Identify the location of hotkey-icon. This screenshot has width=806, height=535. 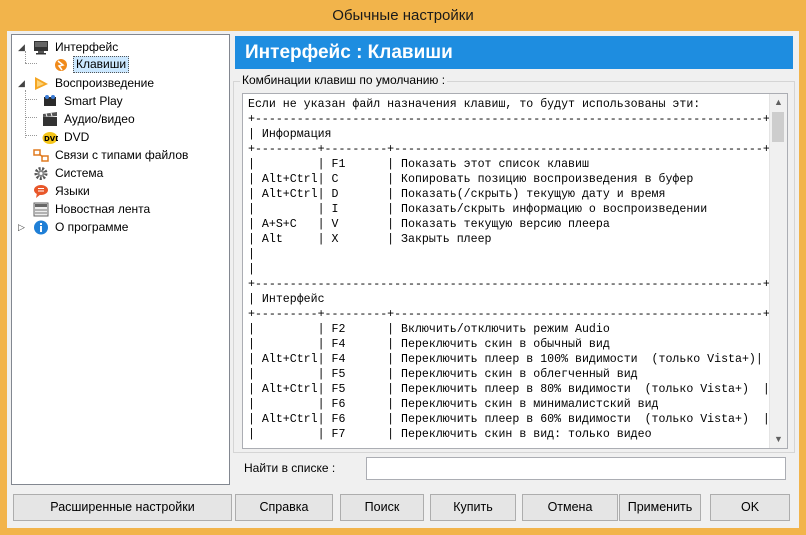
(61, 65).